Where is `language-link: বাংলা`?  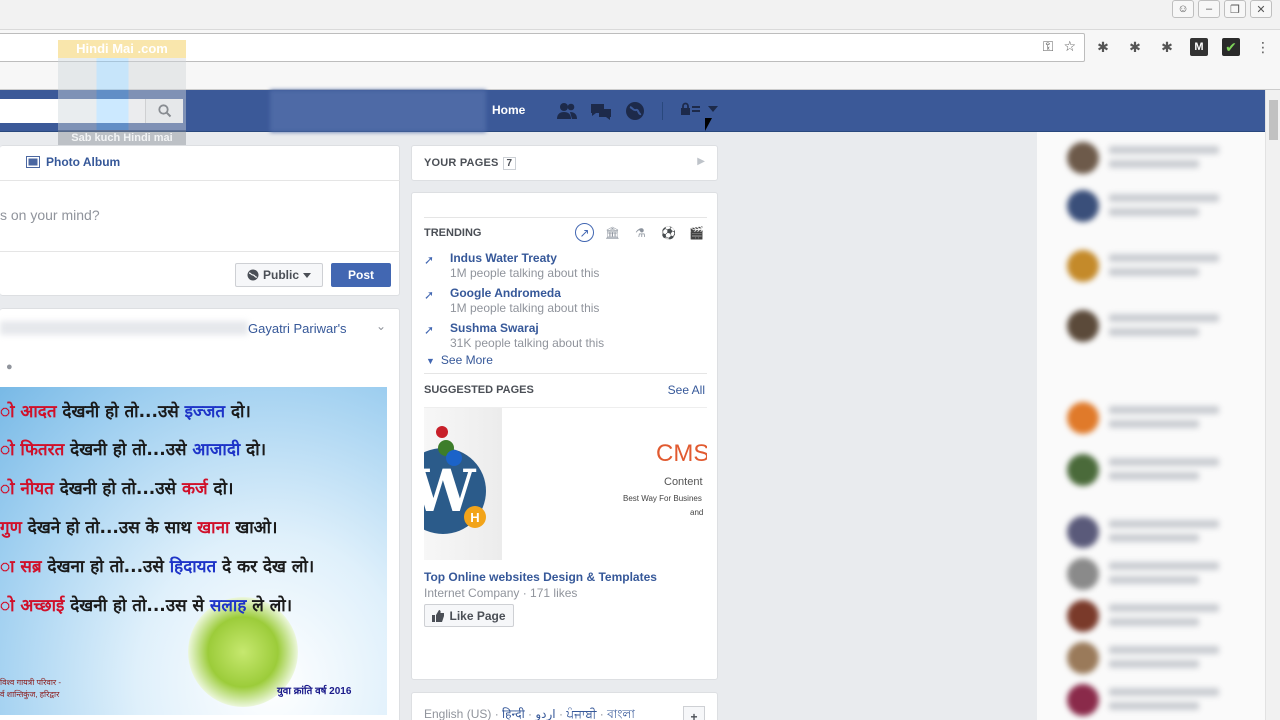
language-link: বাংলা is located at coordinates (621, 713).